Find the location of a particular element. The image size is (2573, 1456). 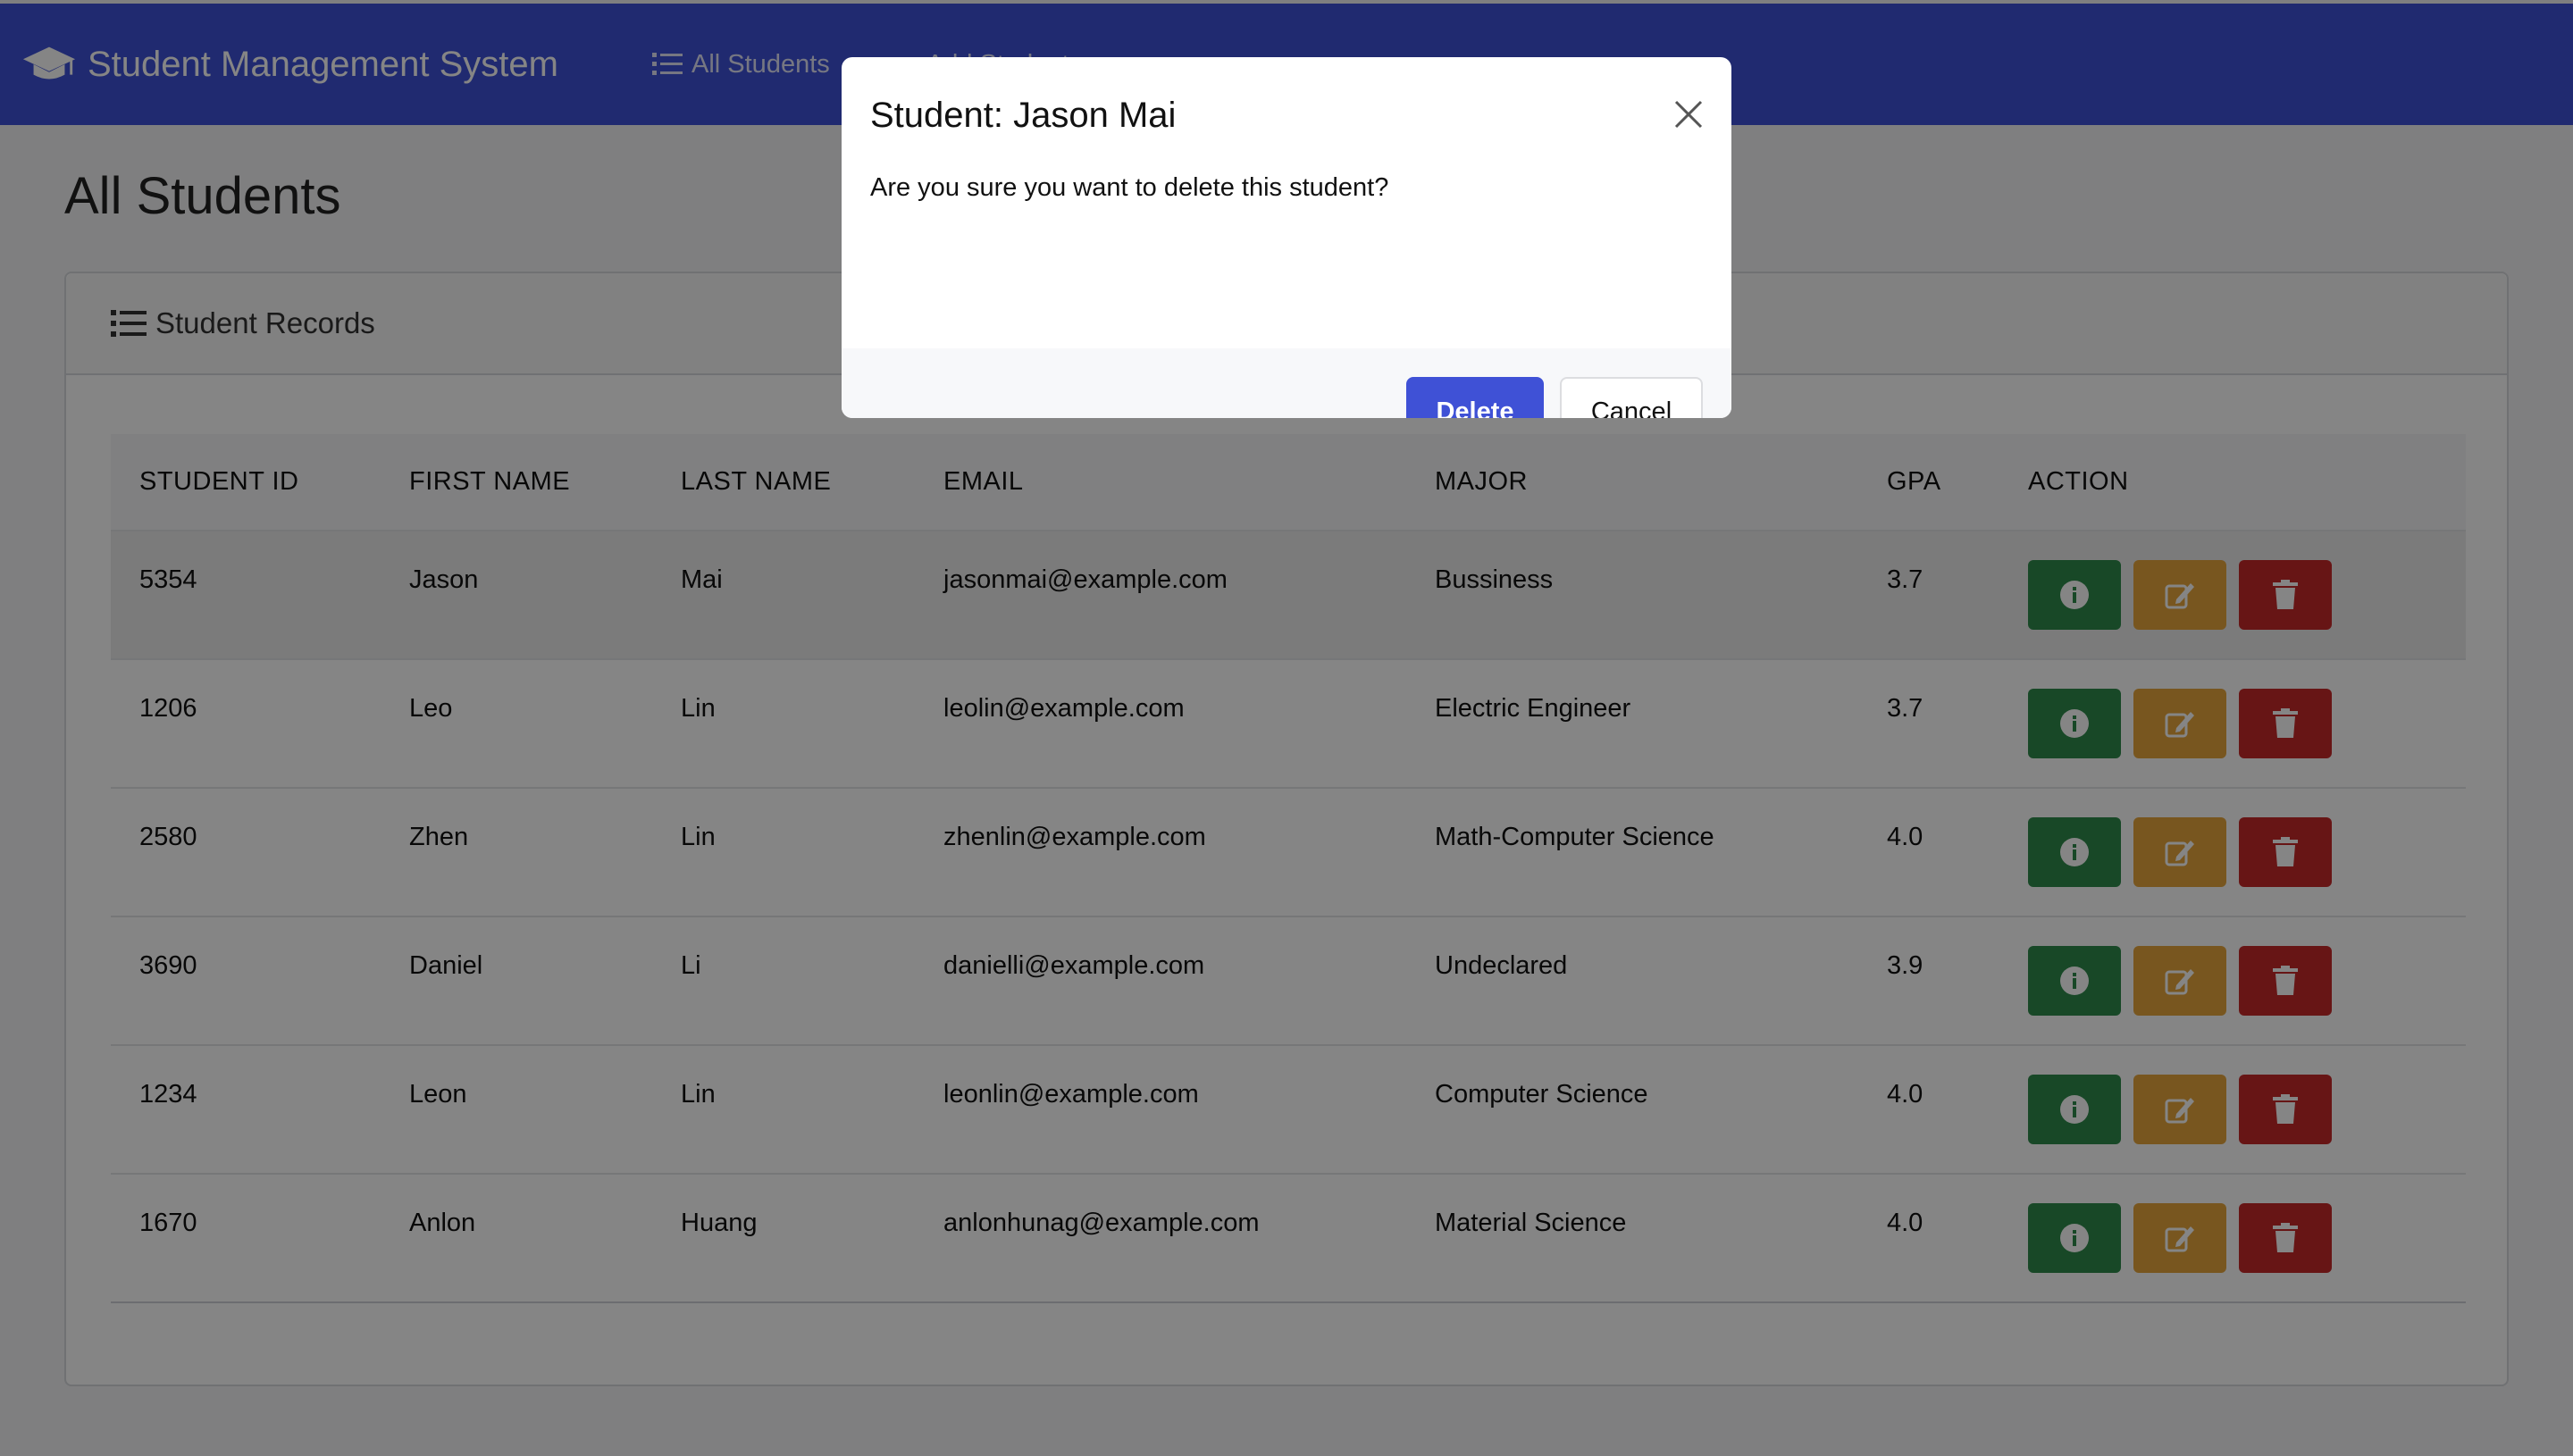

cancel-button: Cancel is located at coordinates (1631, 397).